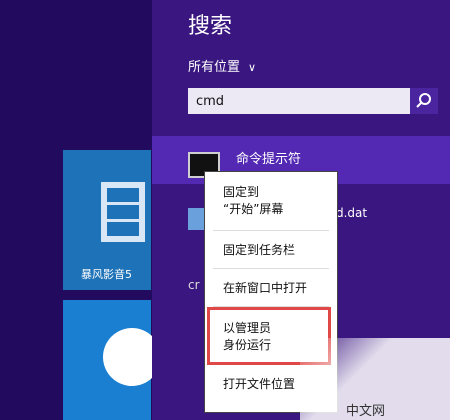 The height and width of the screenshot is (420, 450). Describe the element at coordinates (112, 360) in the screenshot. I see `tile-sogou` at that location.